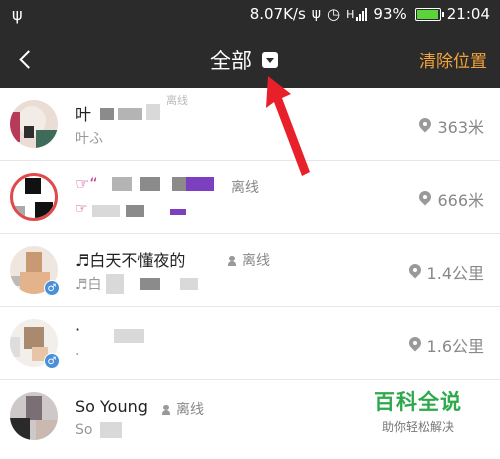  I want to click on user-signature: 叶ふ, so click(89, 139).